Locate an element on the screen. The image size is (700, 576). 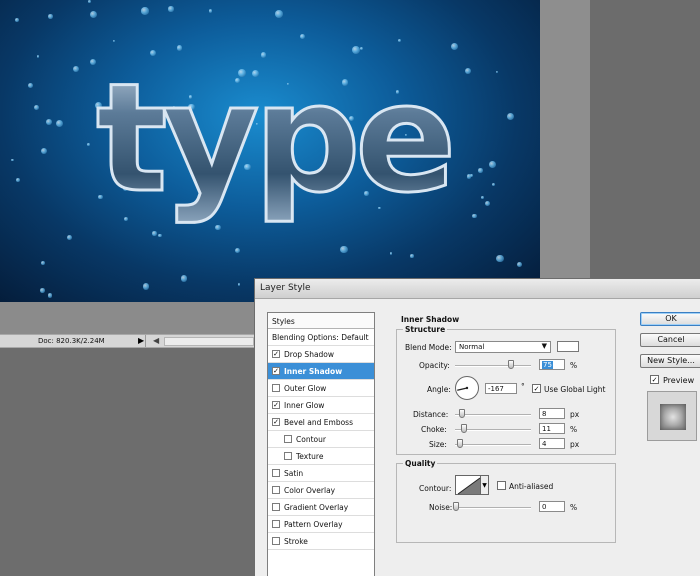
distance-input: 8 is located at coordinates (552, 413).